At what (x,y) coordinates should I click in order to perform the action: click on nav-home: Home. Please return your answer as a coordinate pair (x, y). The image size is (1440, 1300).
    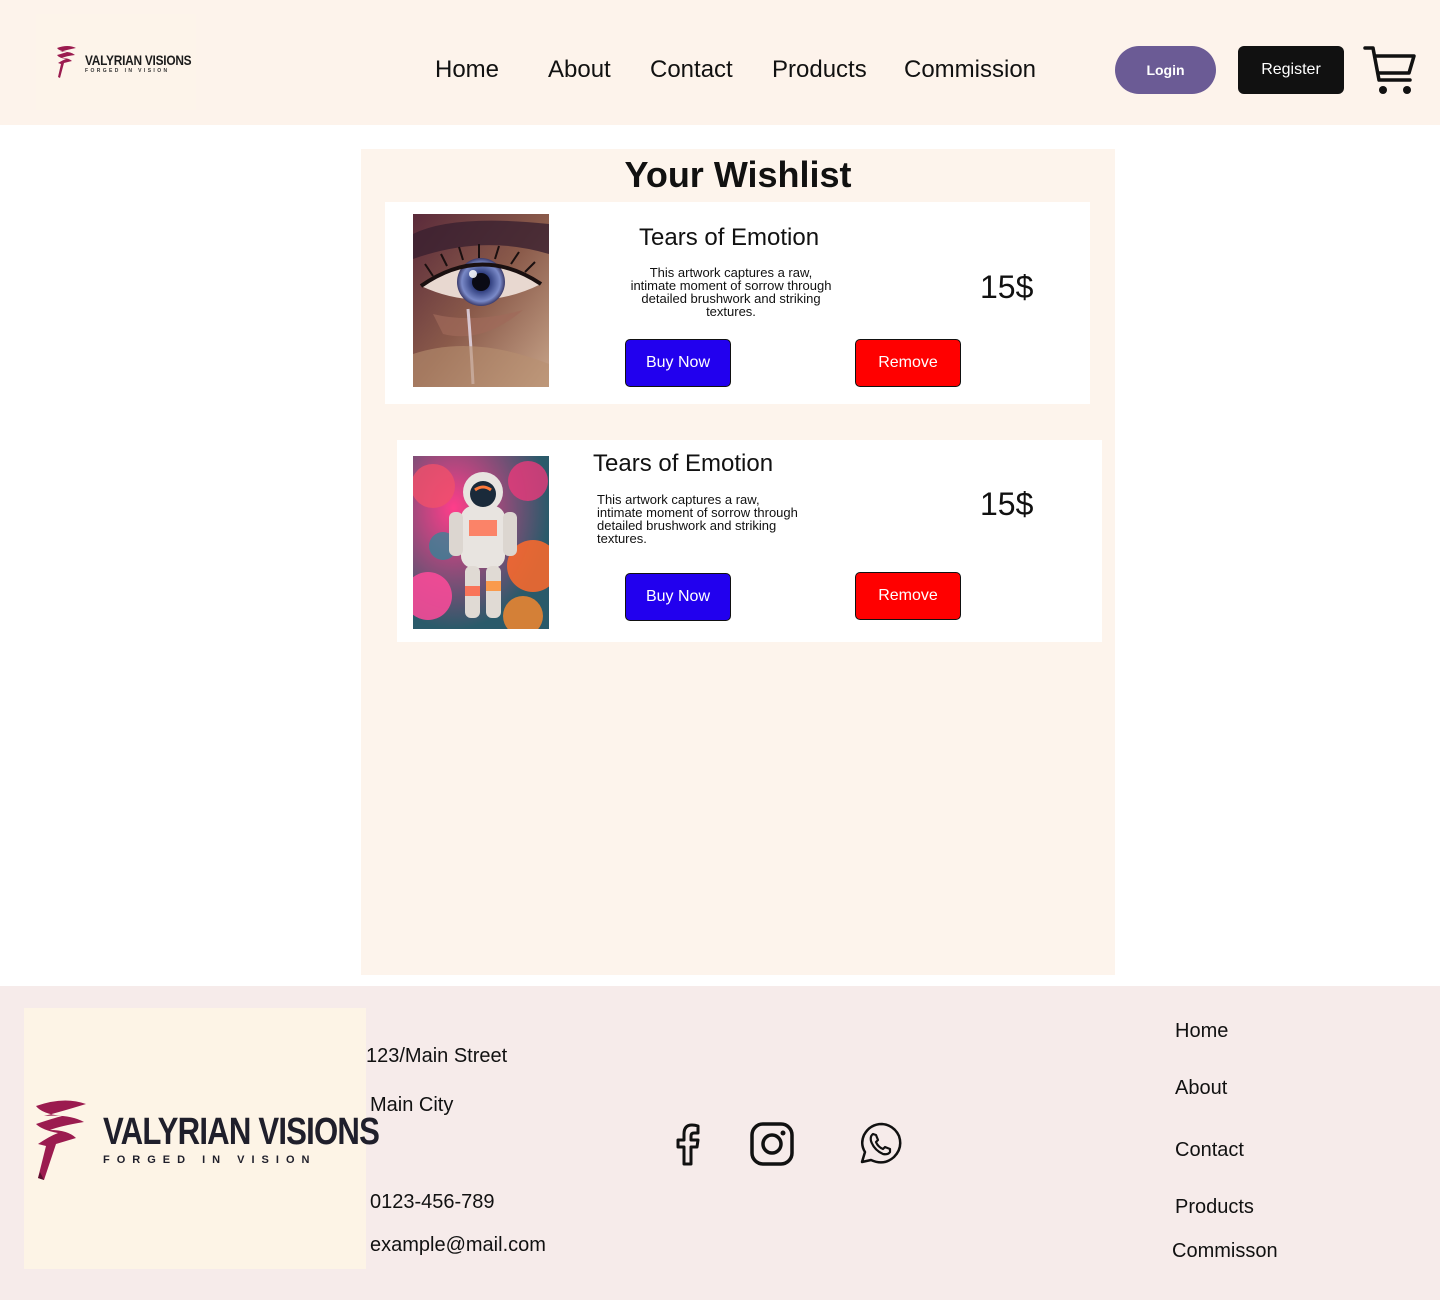
    Looking at the image, I should click on (467, 70).